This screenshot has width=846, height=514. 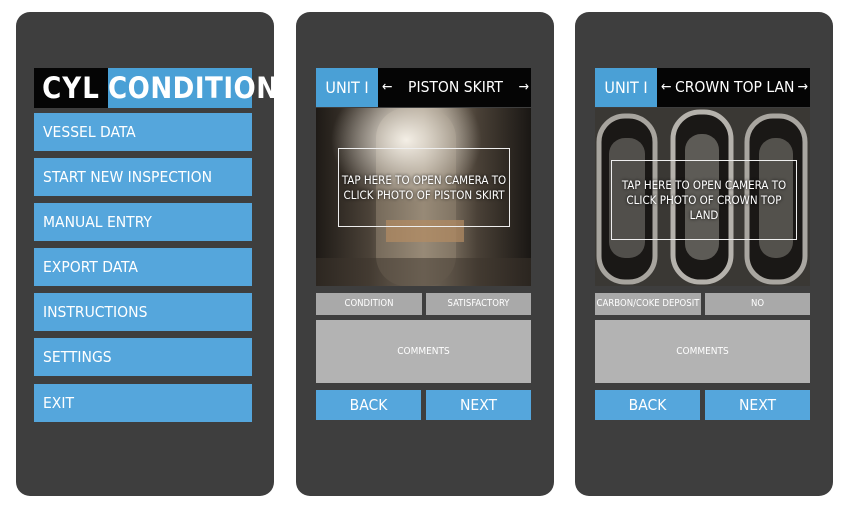 I want to click on section-title: PISTON SKIRT, so click(x=455, y=87).